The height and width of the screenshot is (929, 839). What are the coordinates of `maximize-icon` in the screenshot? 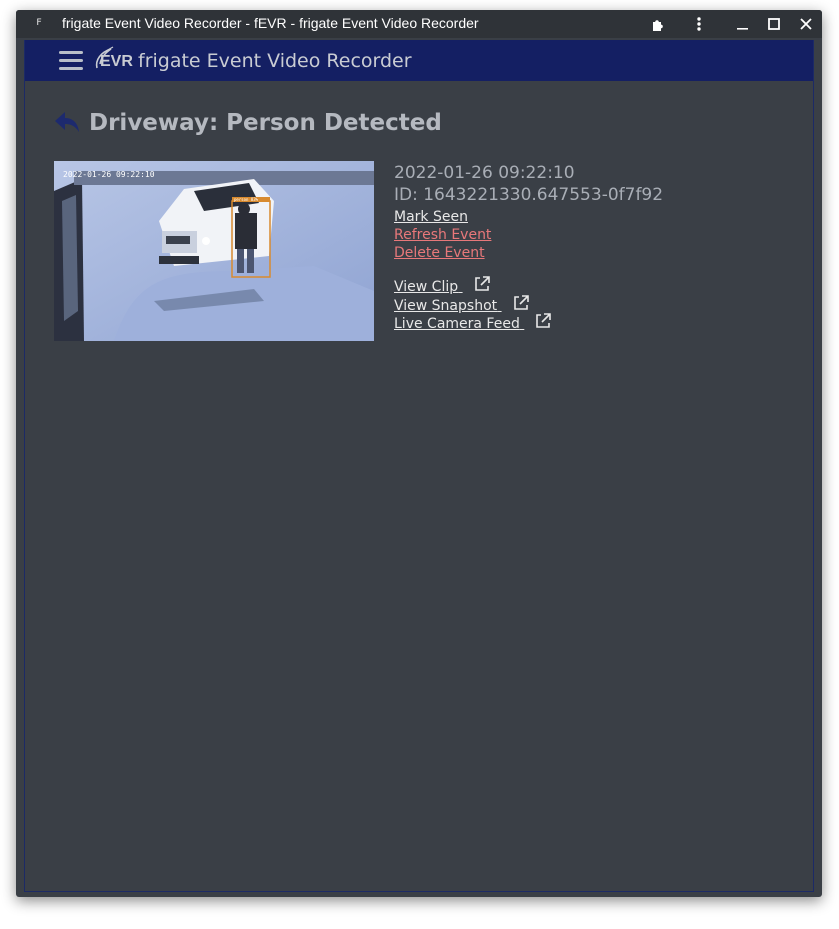 It's located at (774, 24).